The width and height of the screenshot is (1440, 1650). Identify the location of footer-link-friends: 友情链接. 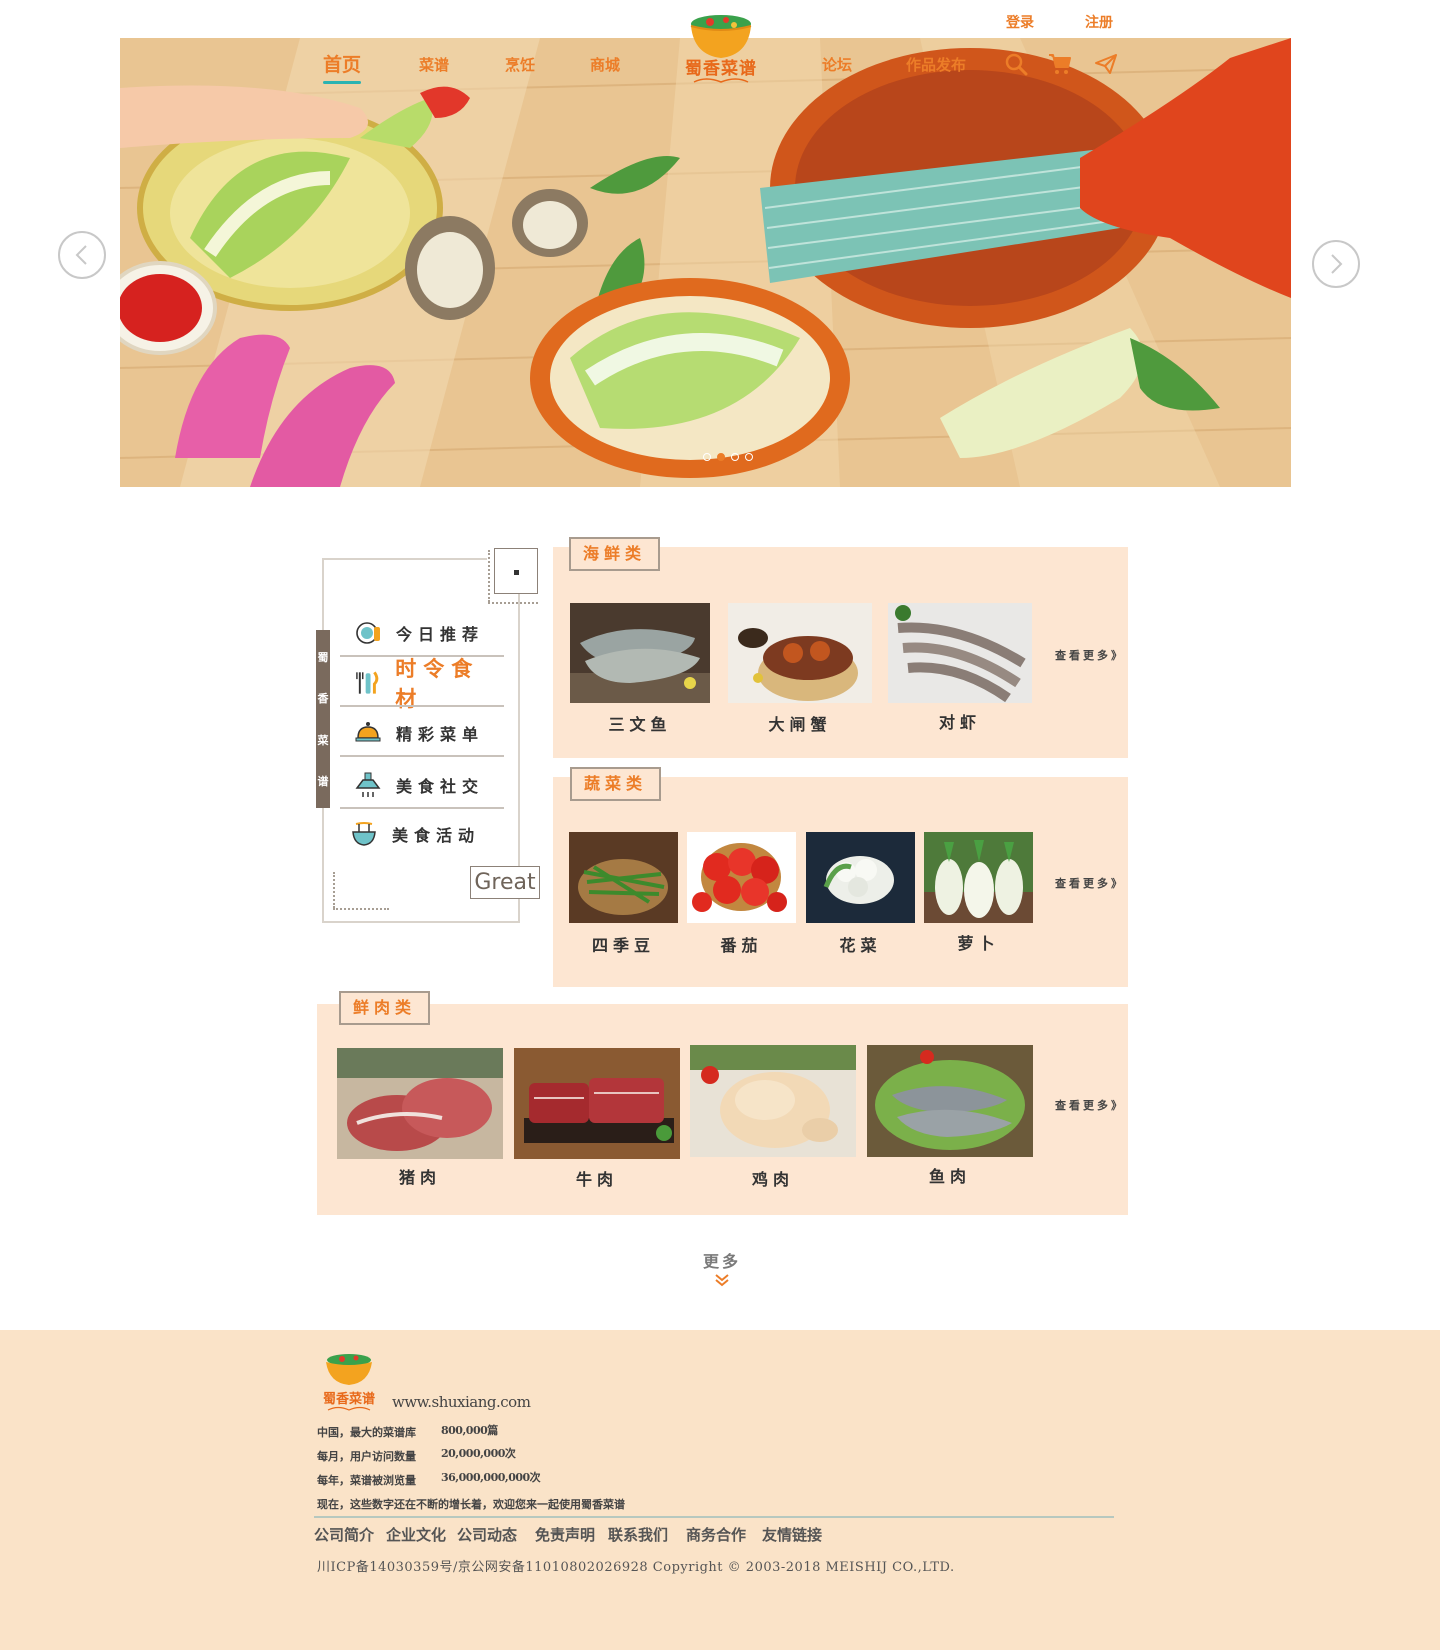
(792, 1534).